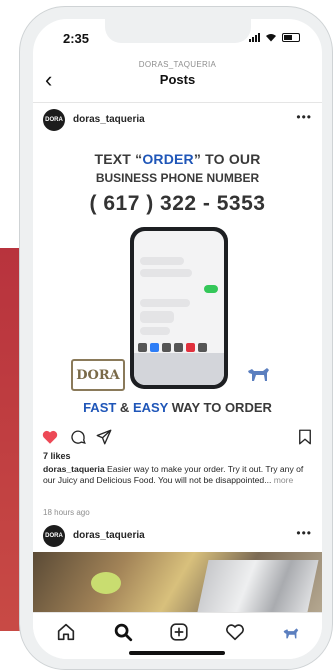 The width and height of the screenshot is (335, 671). Describe the element at coordinates (177, 437) in the screenshot. I see `post-actions` at that location.